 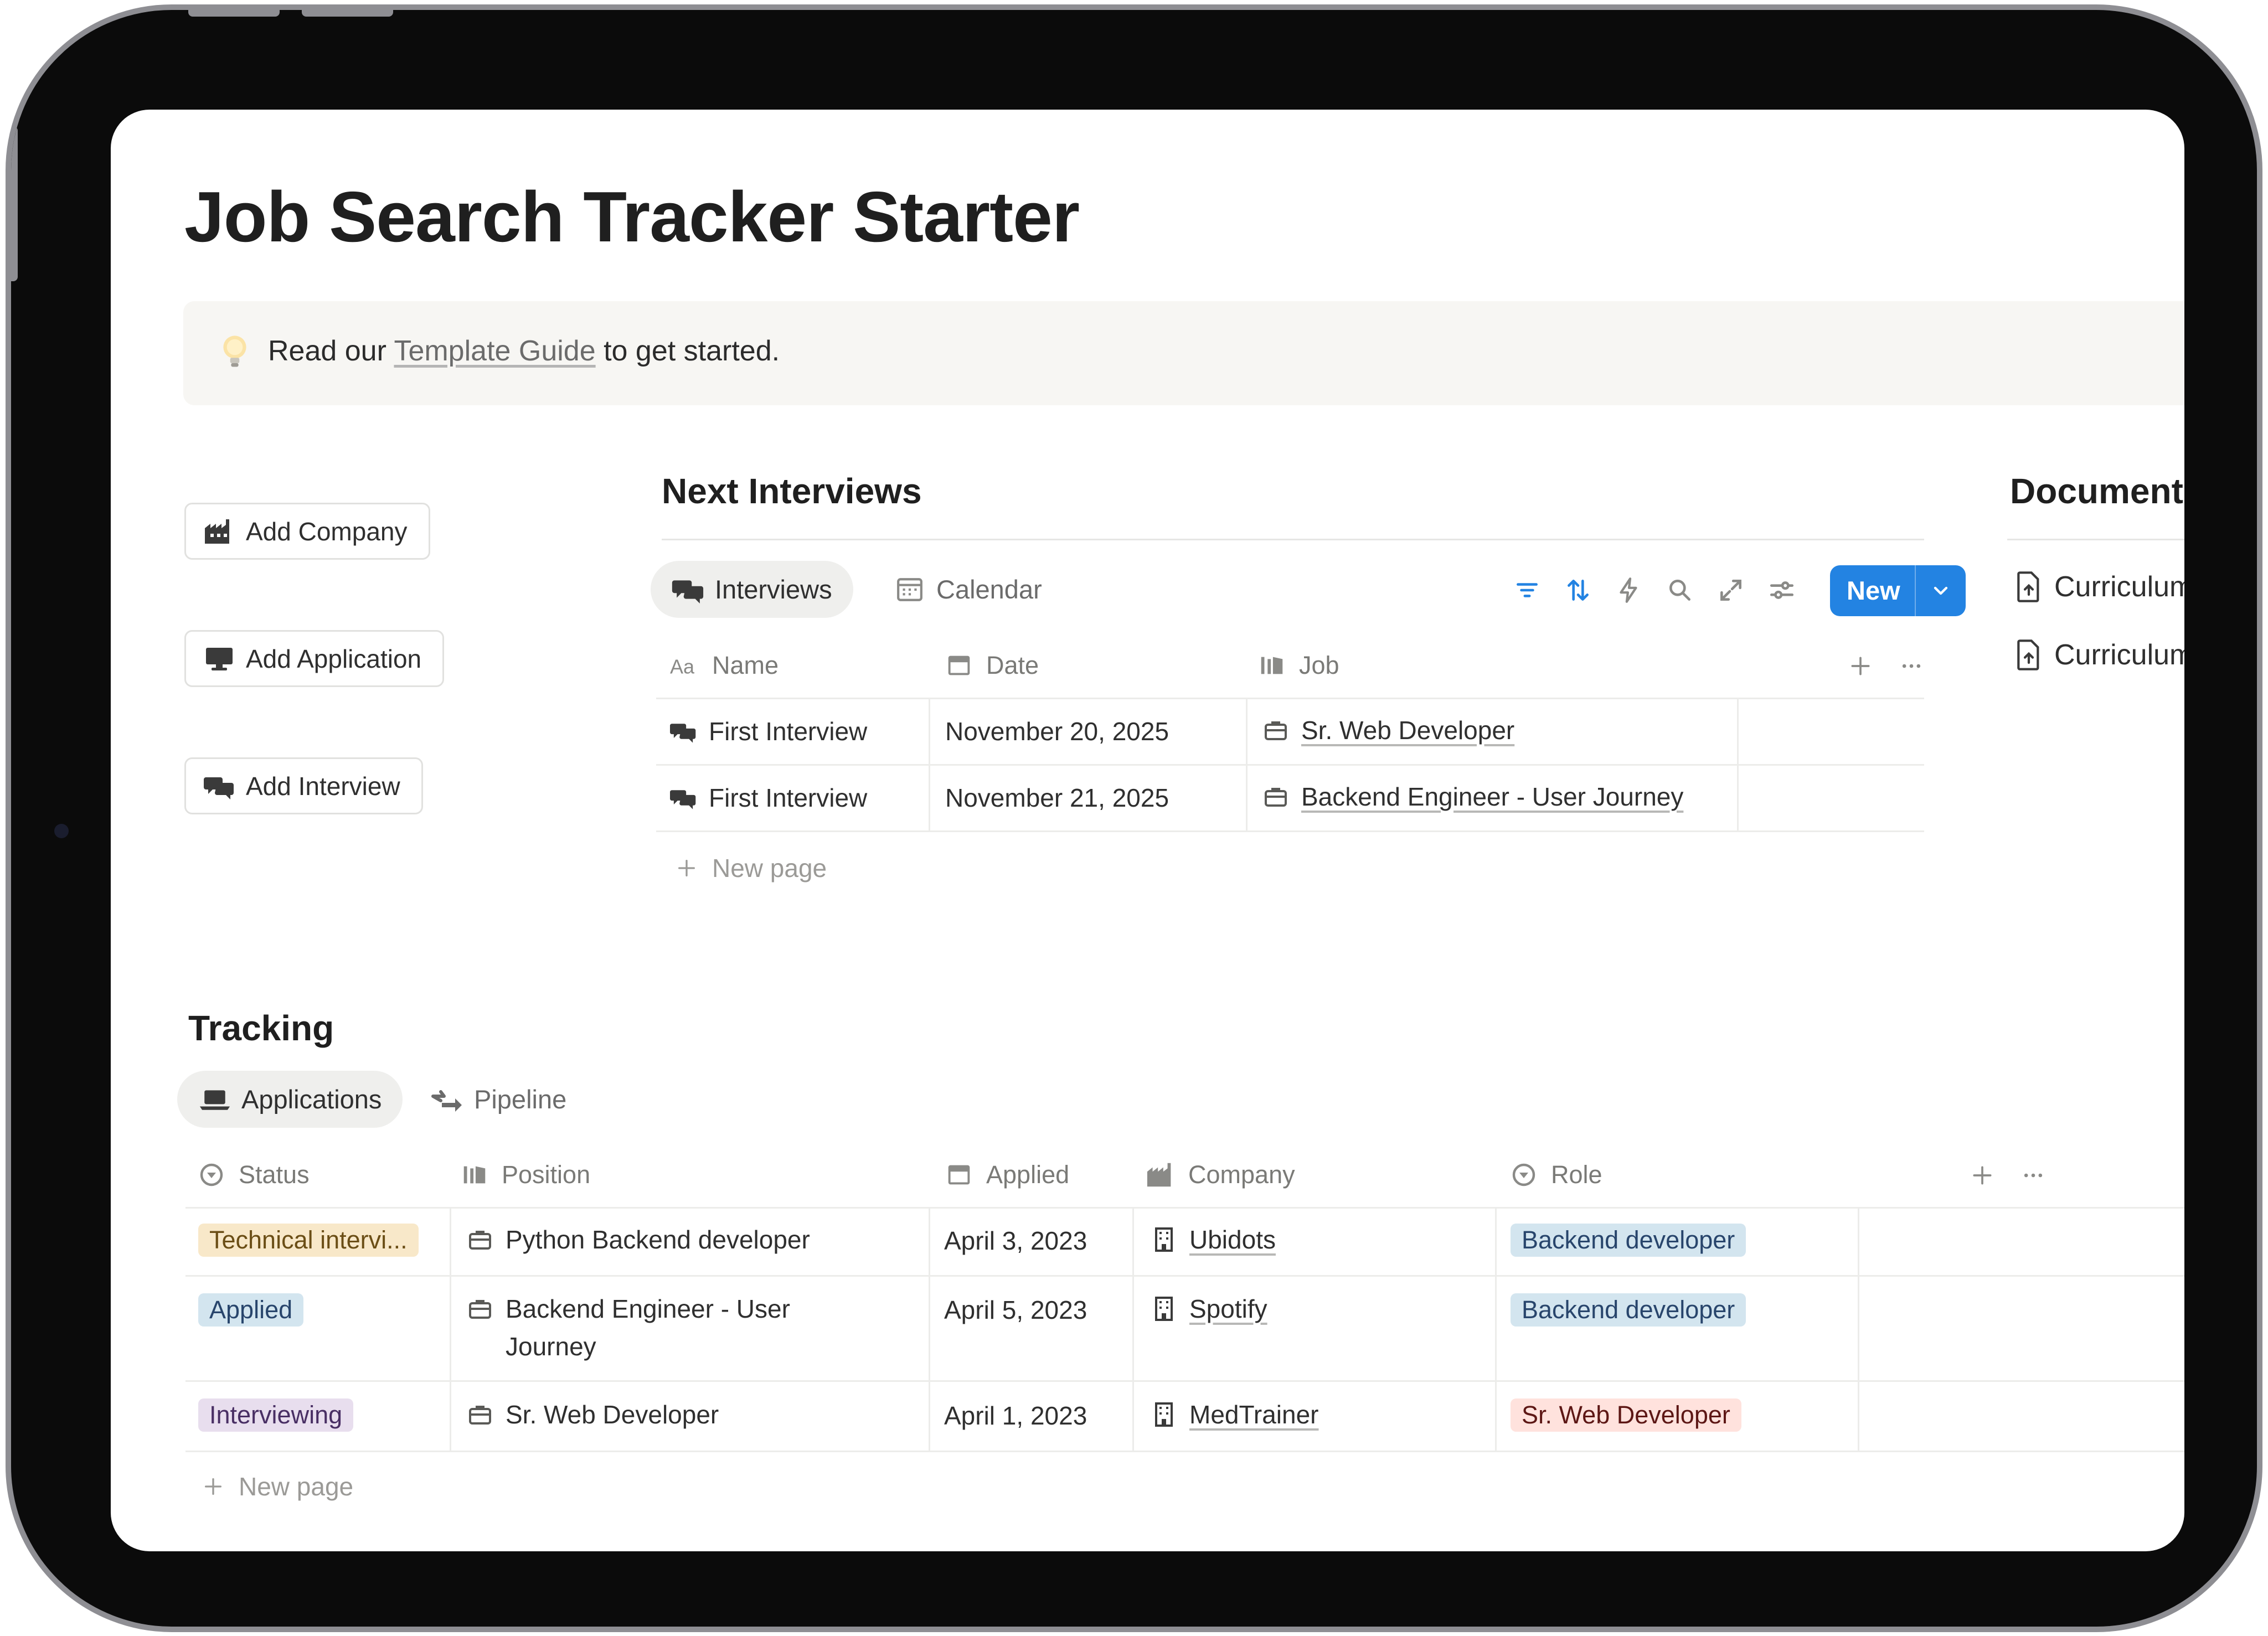 I want to click on add-interview-button: Add Interview, so click(x=303, y=786).